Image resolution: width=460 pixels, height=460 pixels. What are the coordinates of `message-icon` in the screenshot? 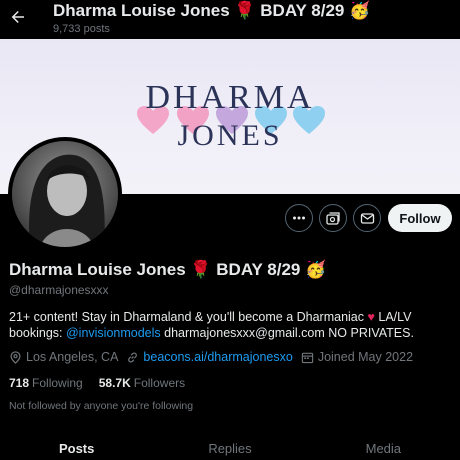 It's located at (367, 218).